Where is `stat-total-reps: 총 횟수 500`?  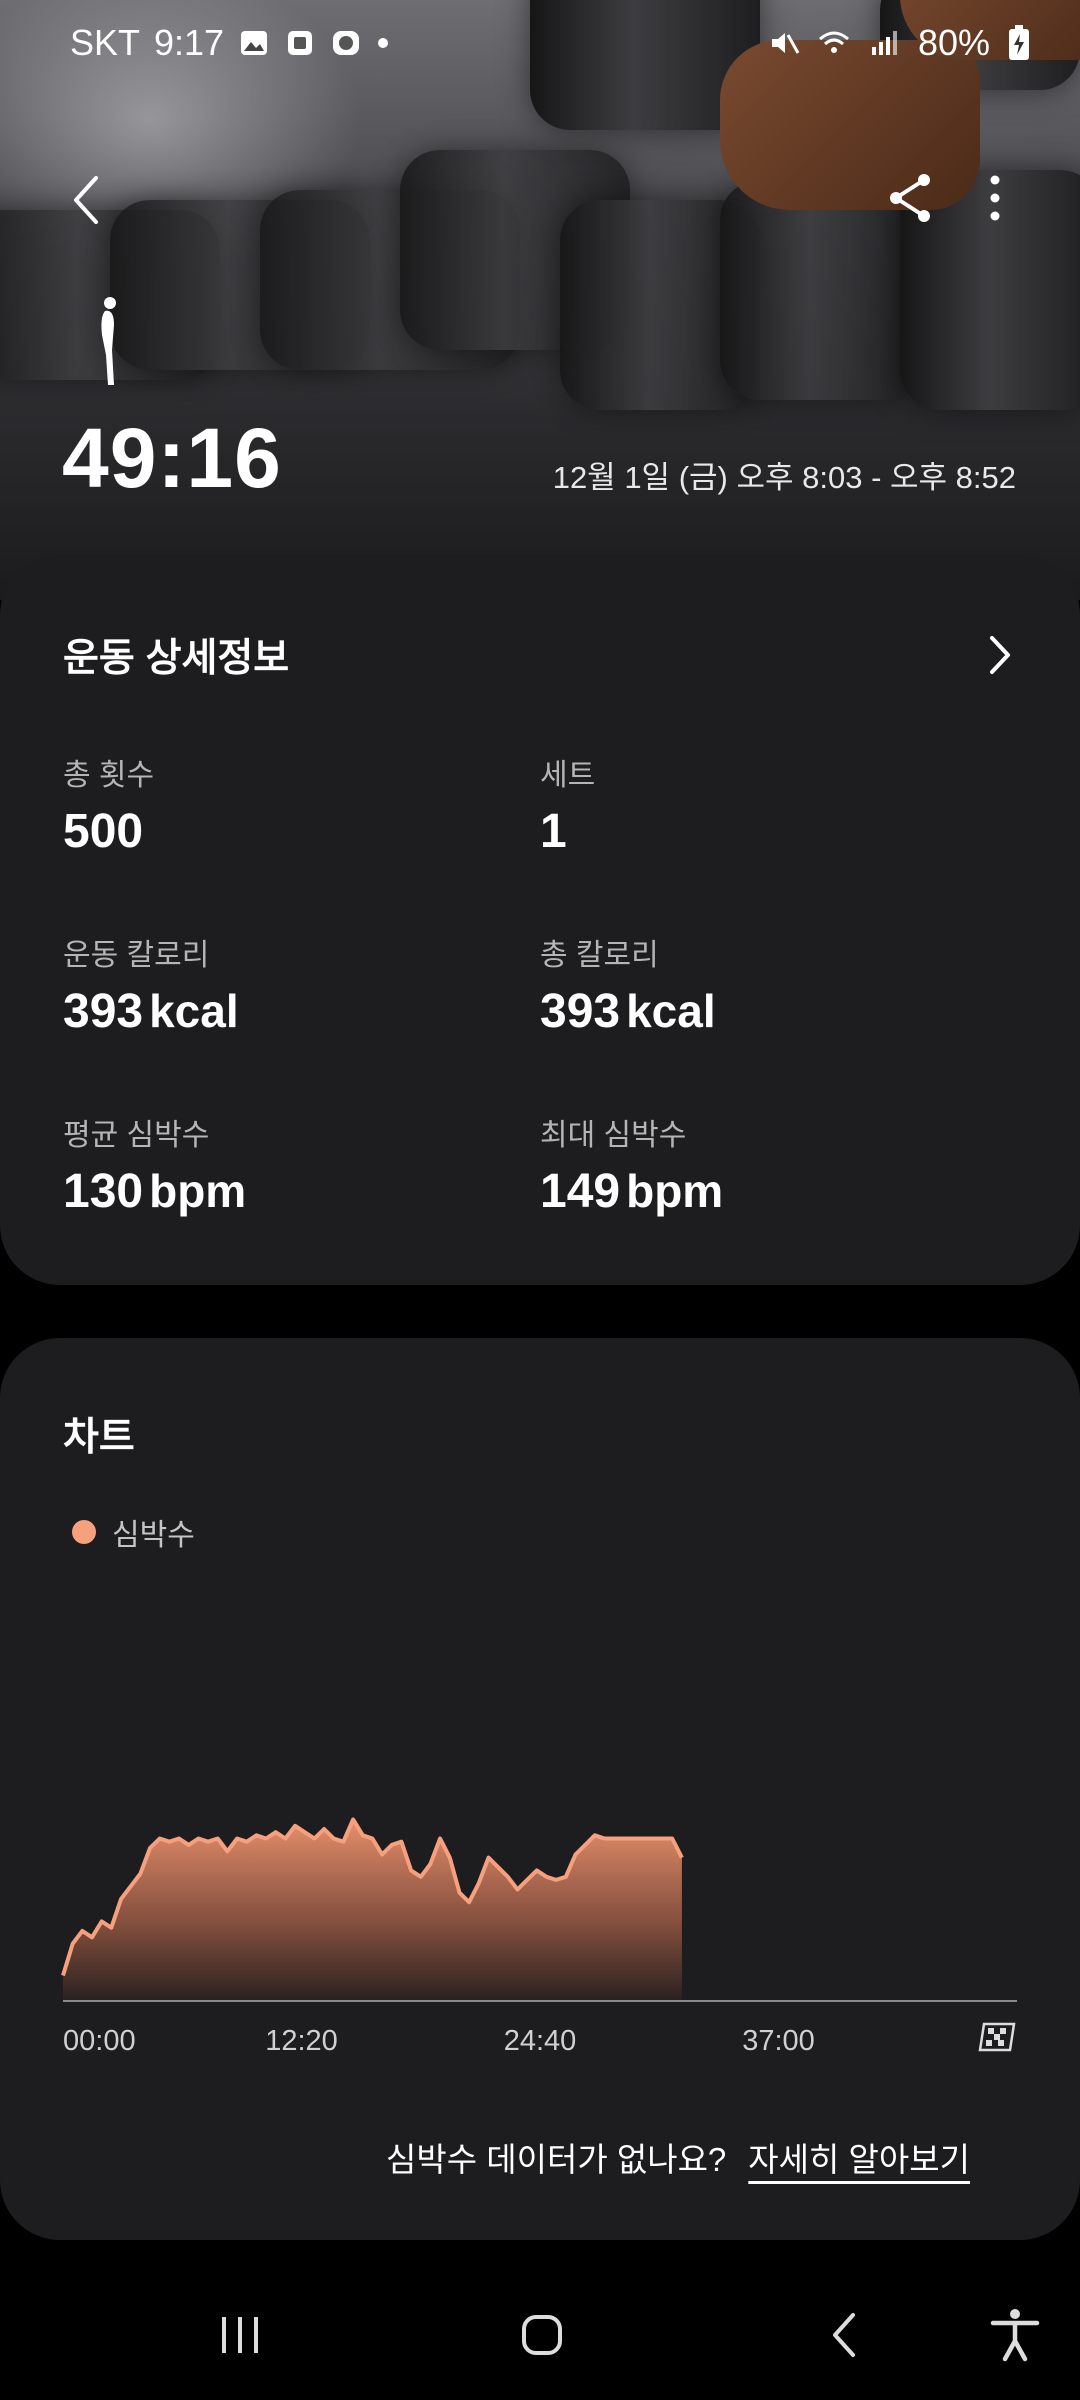
stat-total-reps: 총 횟수 500 is located at coordinates (108, 804).